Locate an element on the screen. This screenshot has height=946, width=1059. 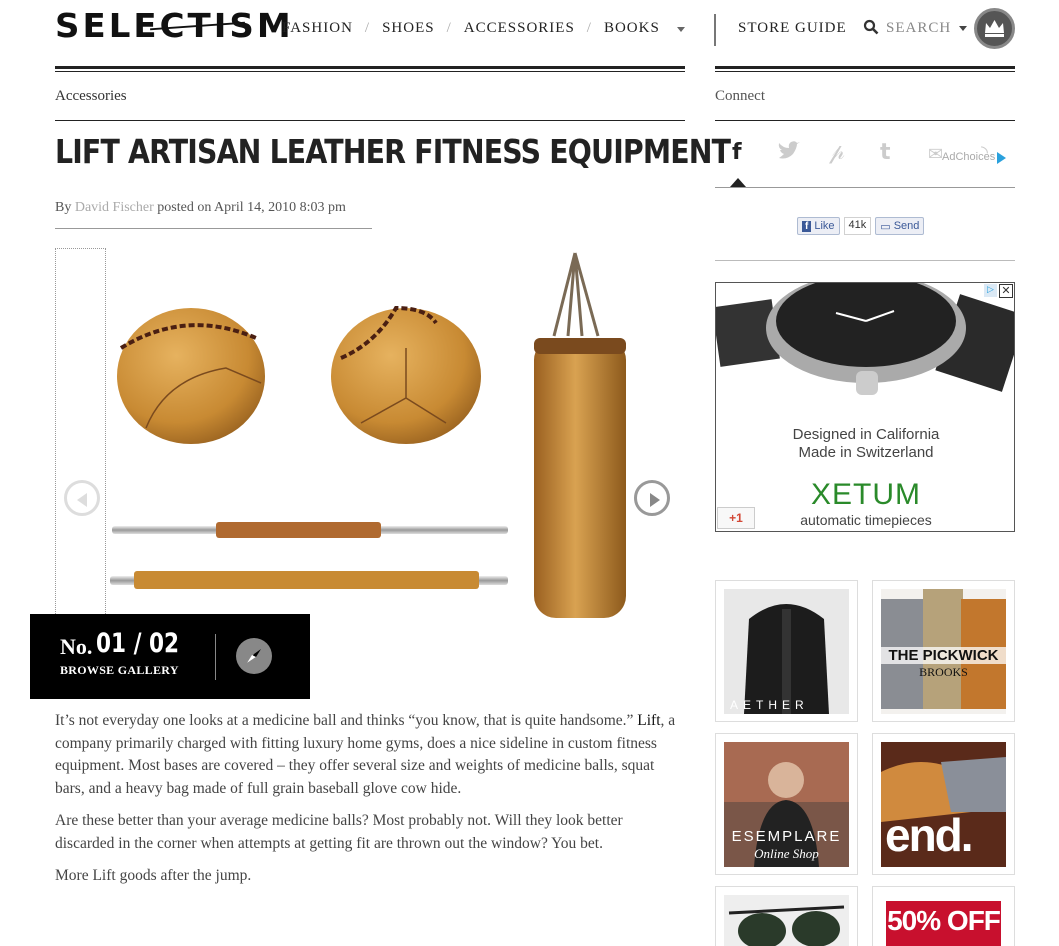
aether-image: AETHER is located at coordinates (786, 651).